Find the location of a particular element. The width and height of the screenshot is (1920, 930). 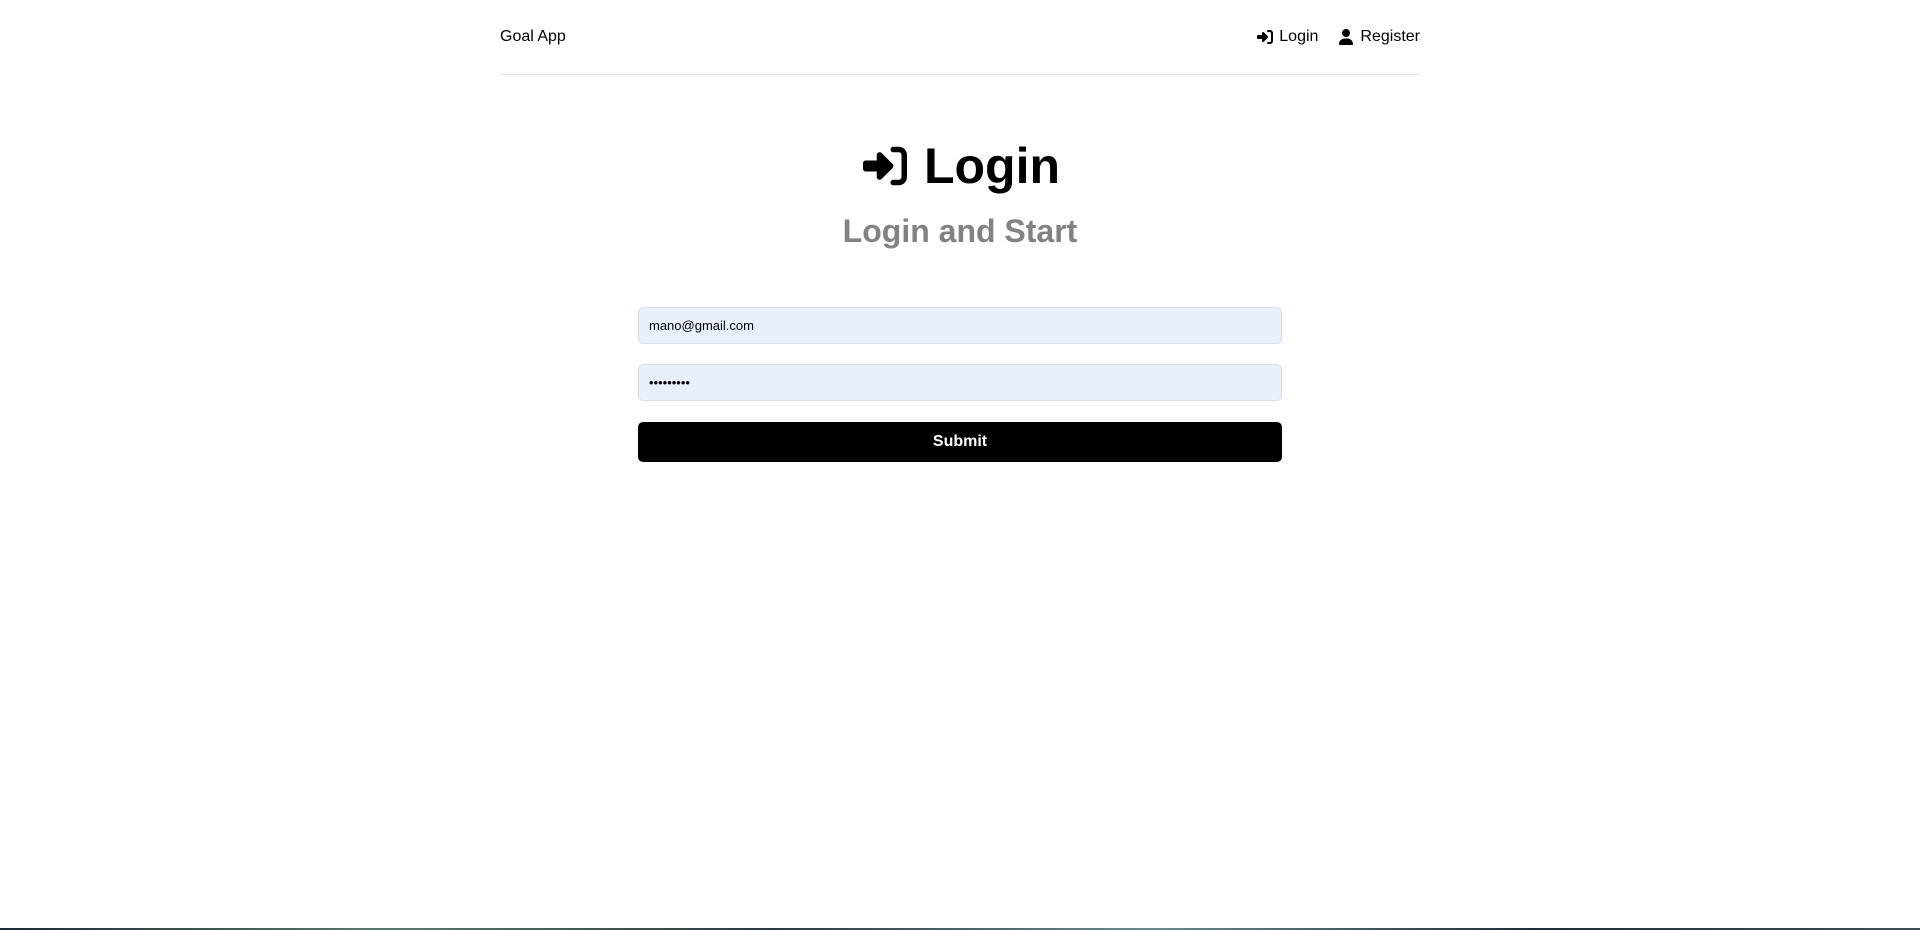

email-field-group is located at coordinates (960, 325).